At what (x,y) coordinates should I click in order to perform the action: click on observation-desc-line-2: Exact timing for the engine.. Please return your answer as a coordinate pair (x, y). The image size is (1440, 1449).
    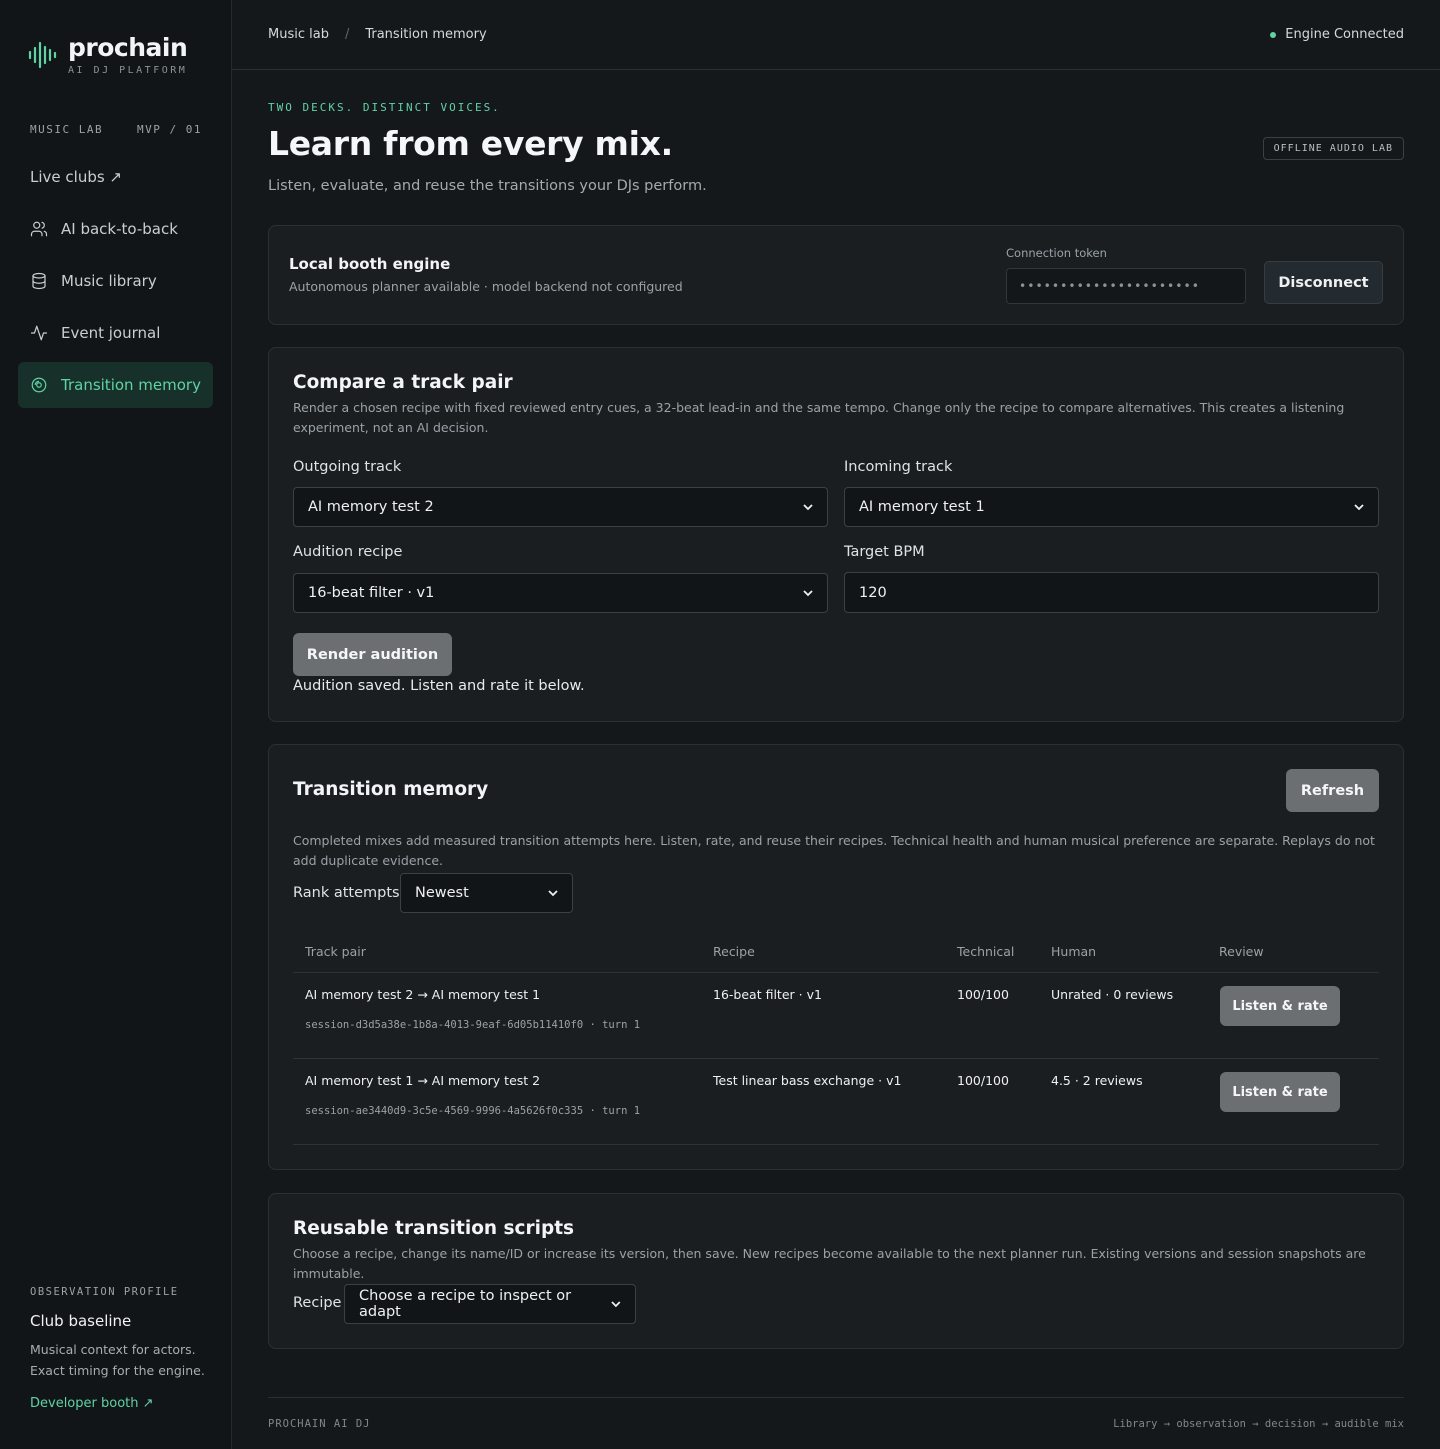
    Looking at the image, I should click on (117, 1370).